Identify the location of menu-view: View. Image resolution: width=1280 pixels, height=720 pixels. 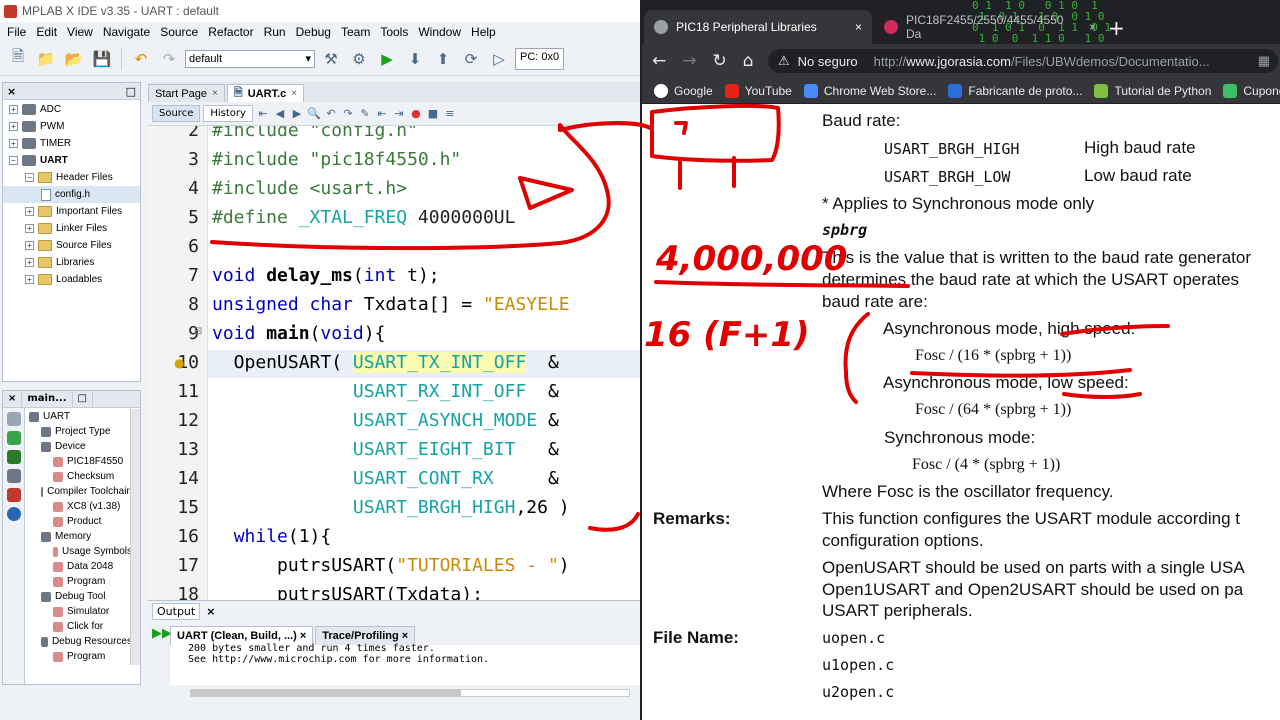
(80, 32).